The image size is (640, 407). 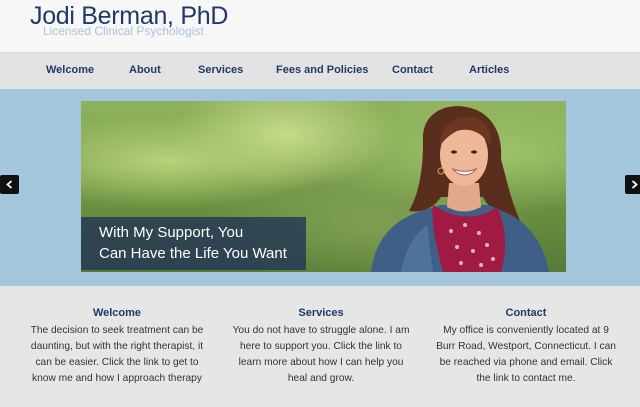 What do you see at coordinates (123, 31) in the screenshot?
I see `site-subtitle: Licensed Clinical Psychologist` at bounding box center [123, 31].